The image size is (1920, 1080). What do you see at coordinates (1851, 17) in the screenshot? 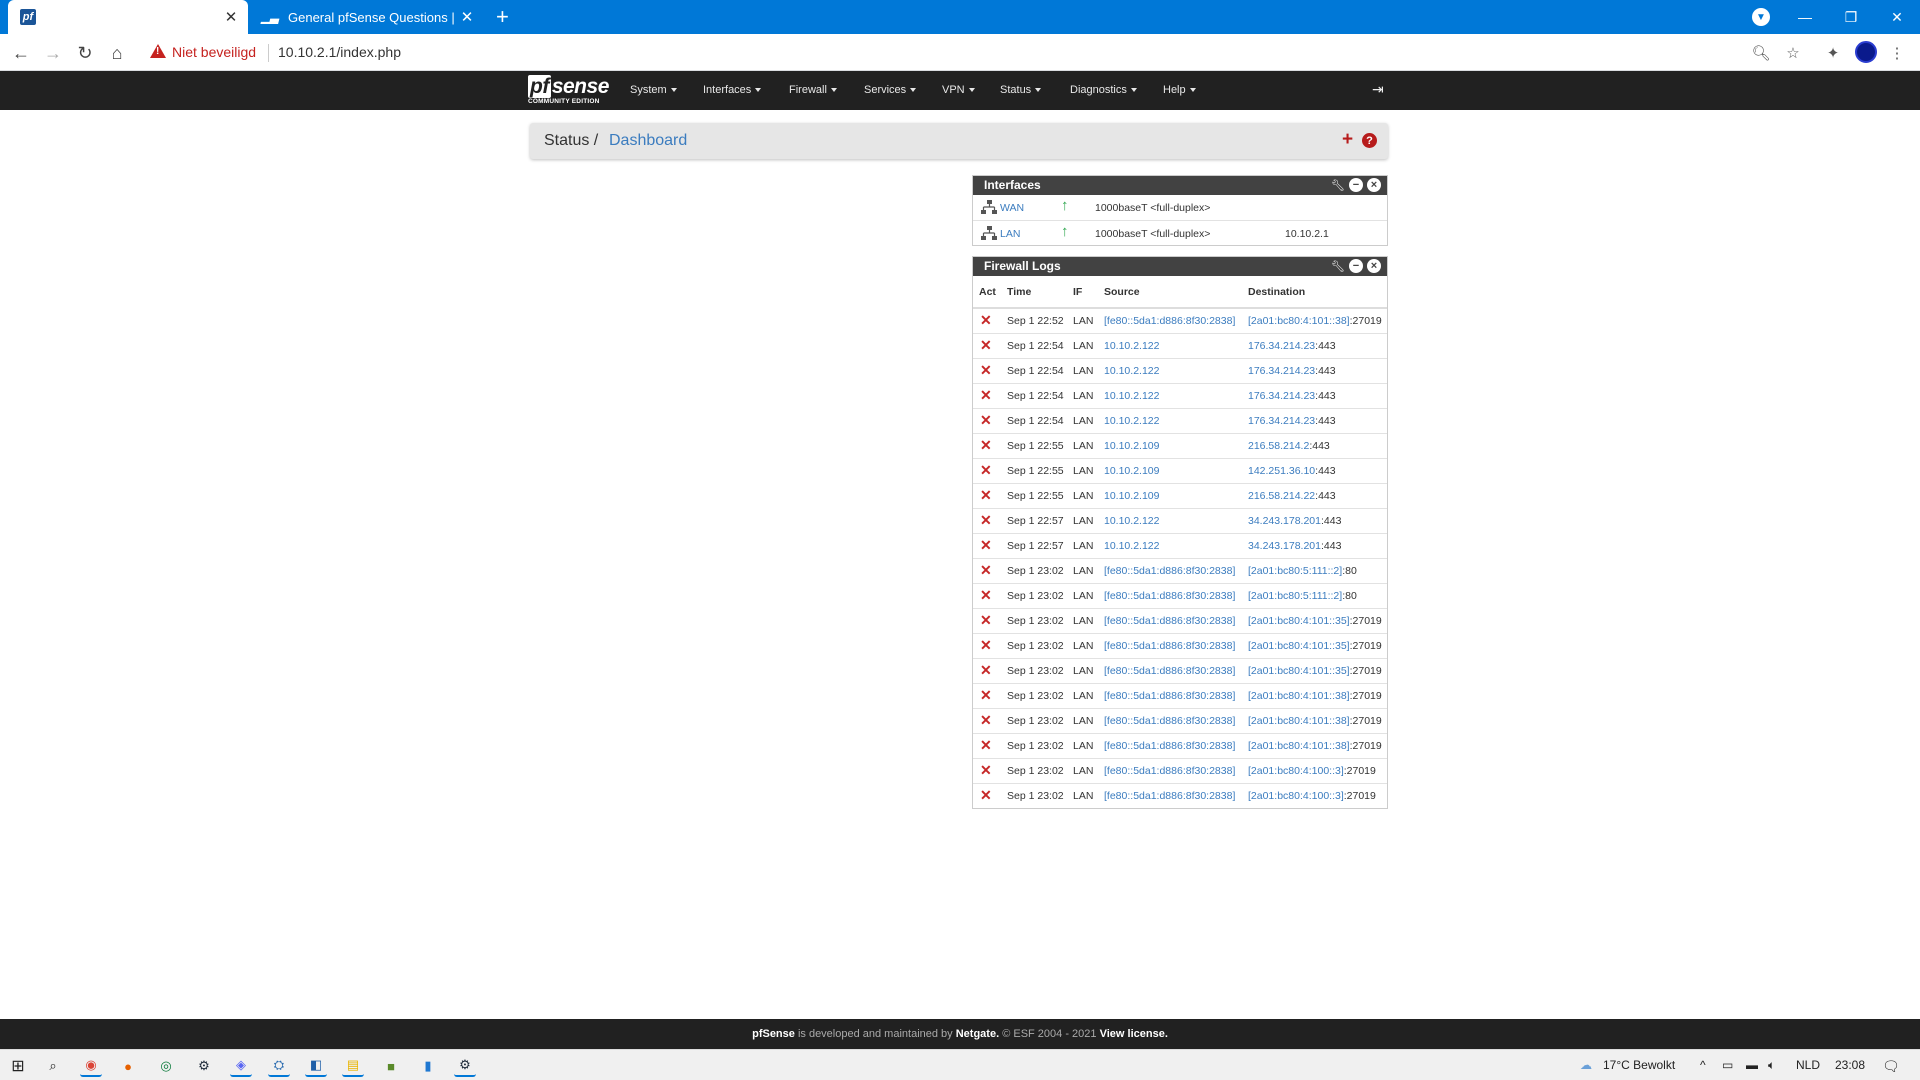
I see `restore-window-button: ❐` at bounding box center [1851, 17].